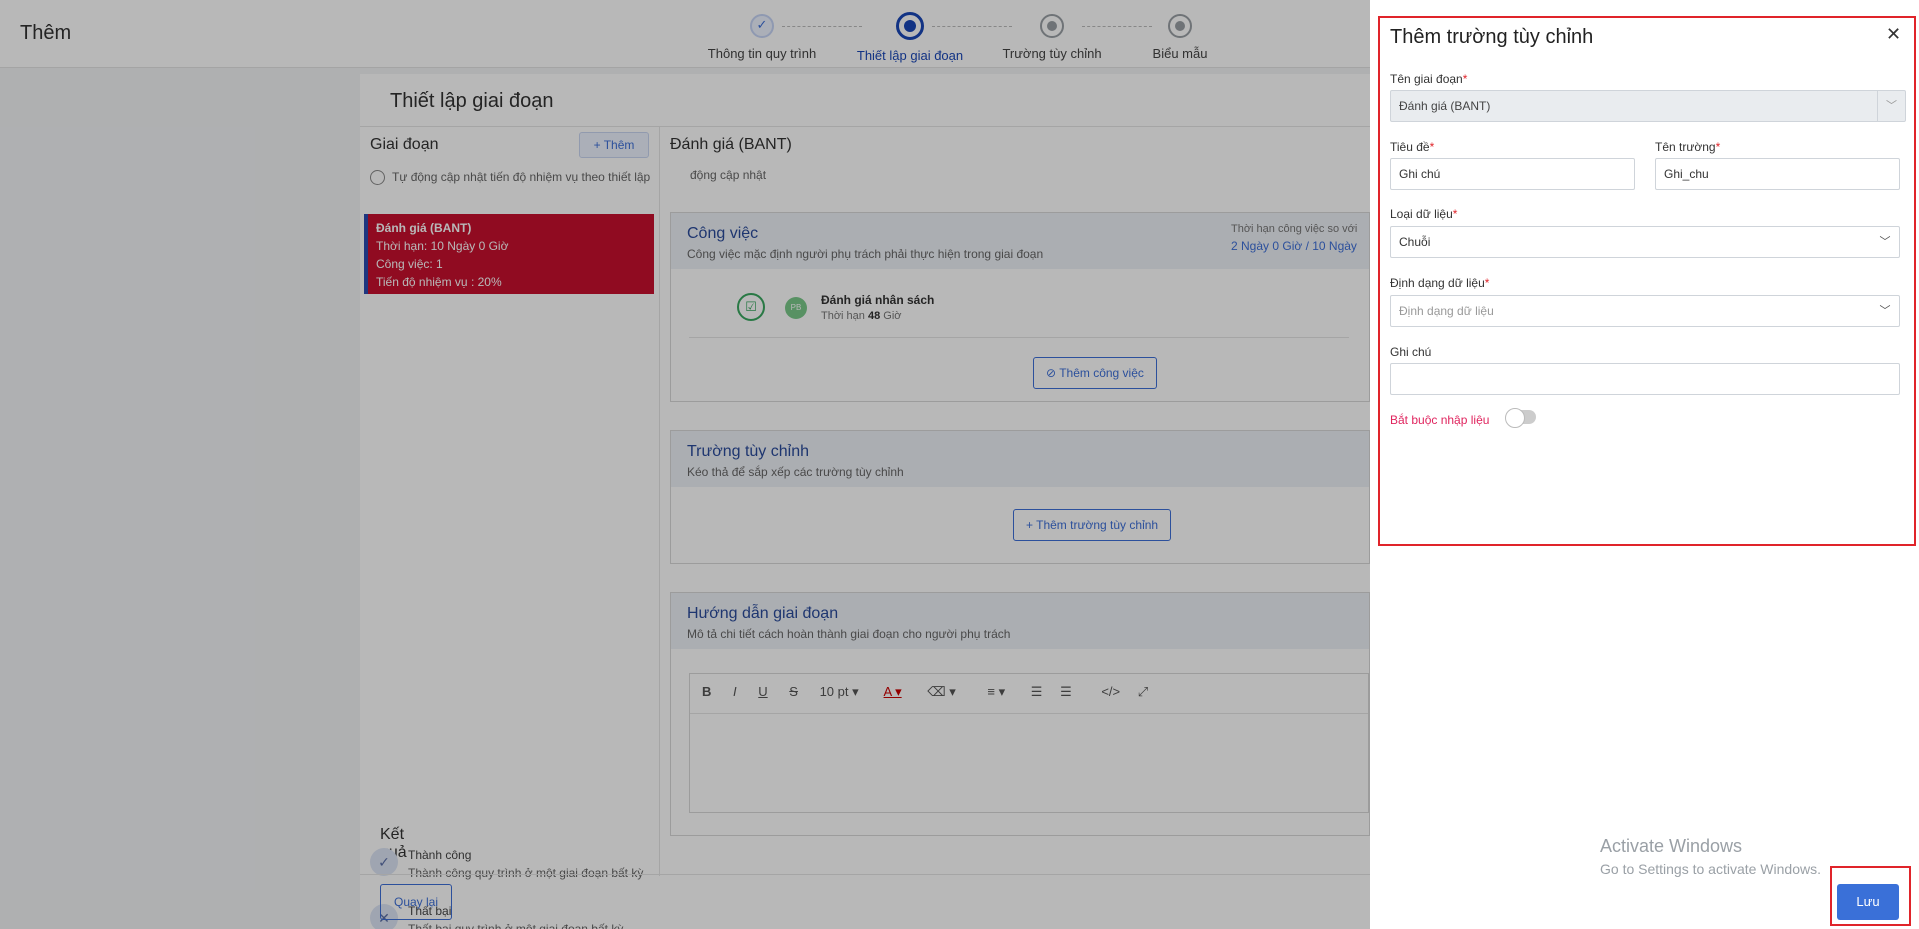  What do you see at coordinates (1512, 174) in the screenshot?
I see `title-input: Ghi chú` at bounding box center [1512, 174].